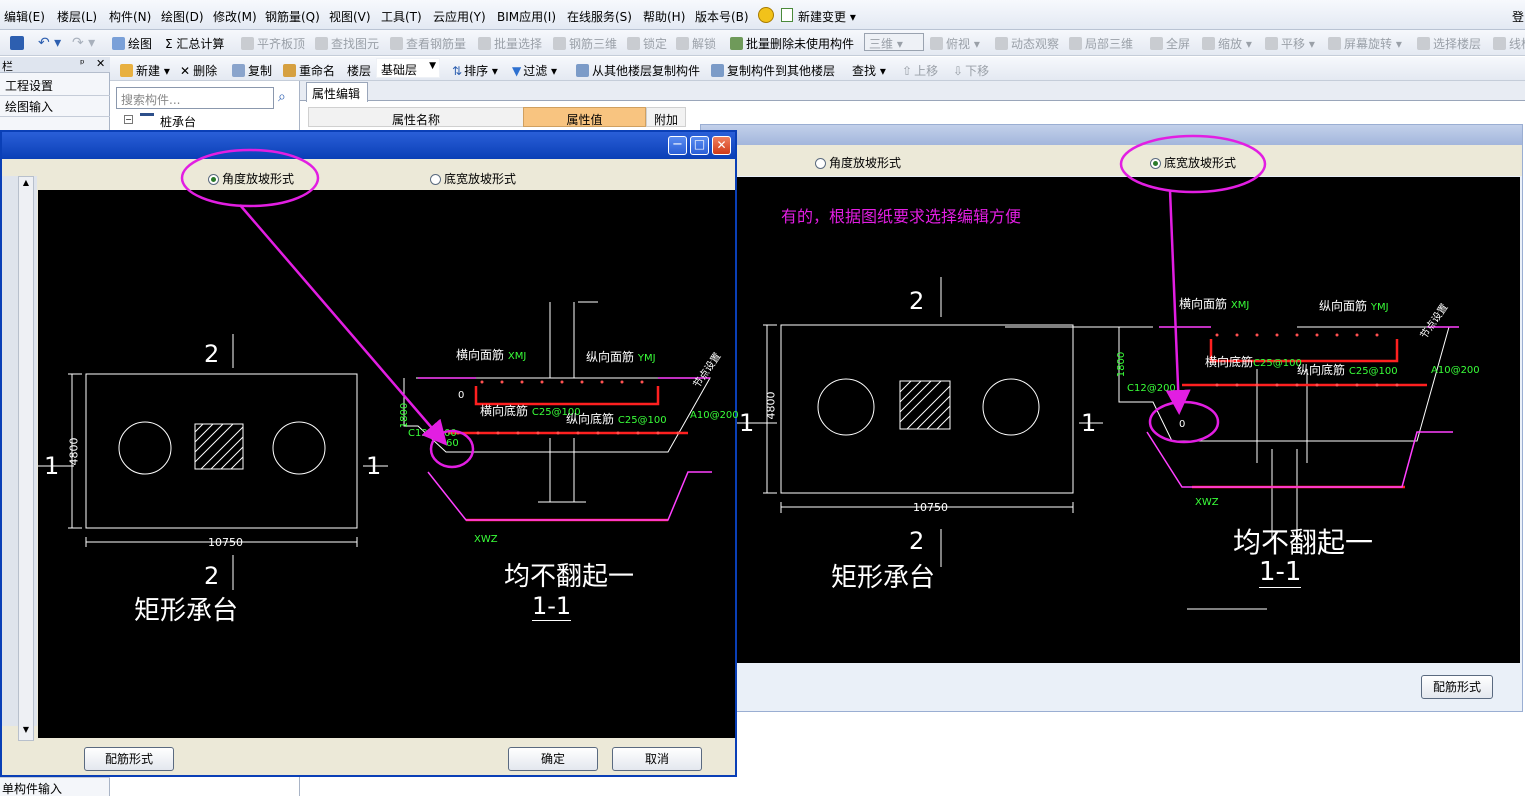  Describe the element at coordinates (1193, 164) in the screenshot. I see `highlight-ellipse-width` at that location.